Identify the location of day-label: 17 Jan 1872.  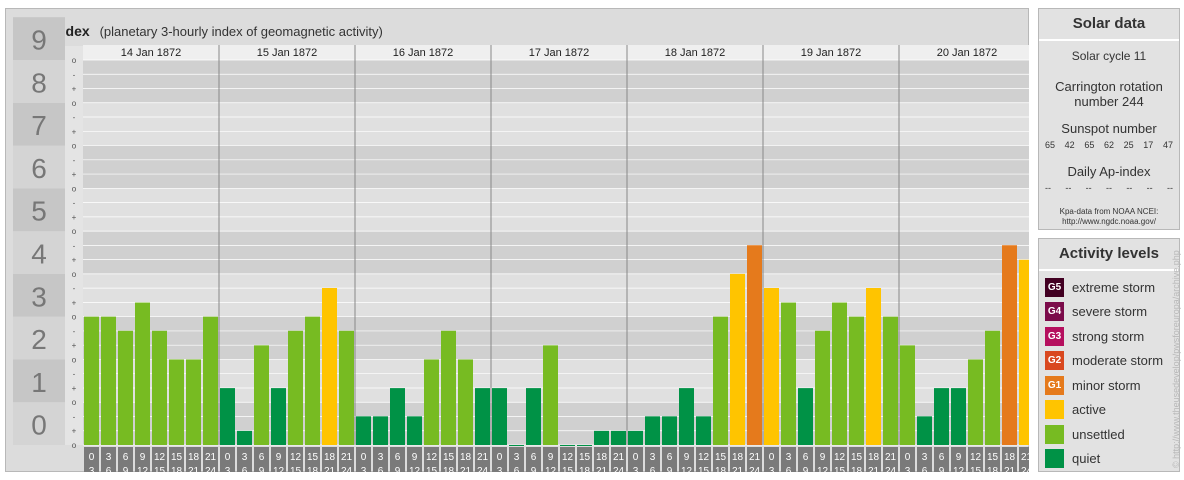
(559, 53).